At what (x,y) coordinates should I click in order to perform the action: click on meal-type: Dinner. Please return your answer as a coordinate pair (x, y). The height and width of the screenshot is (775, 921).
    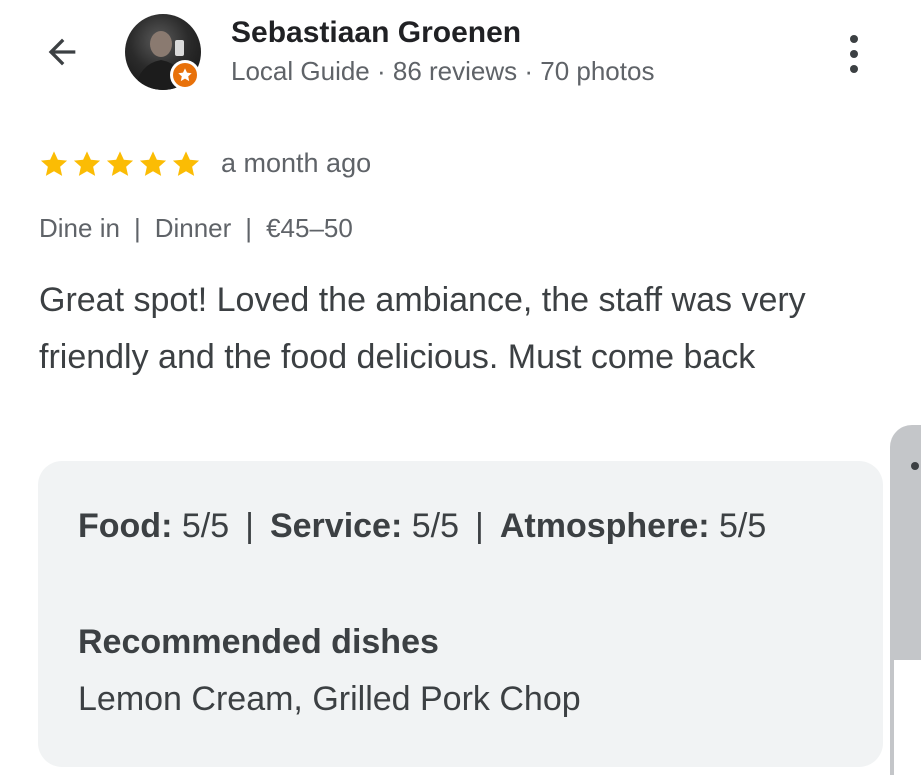
    Looking at the image, I should click on (193, 228).